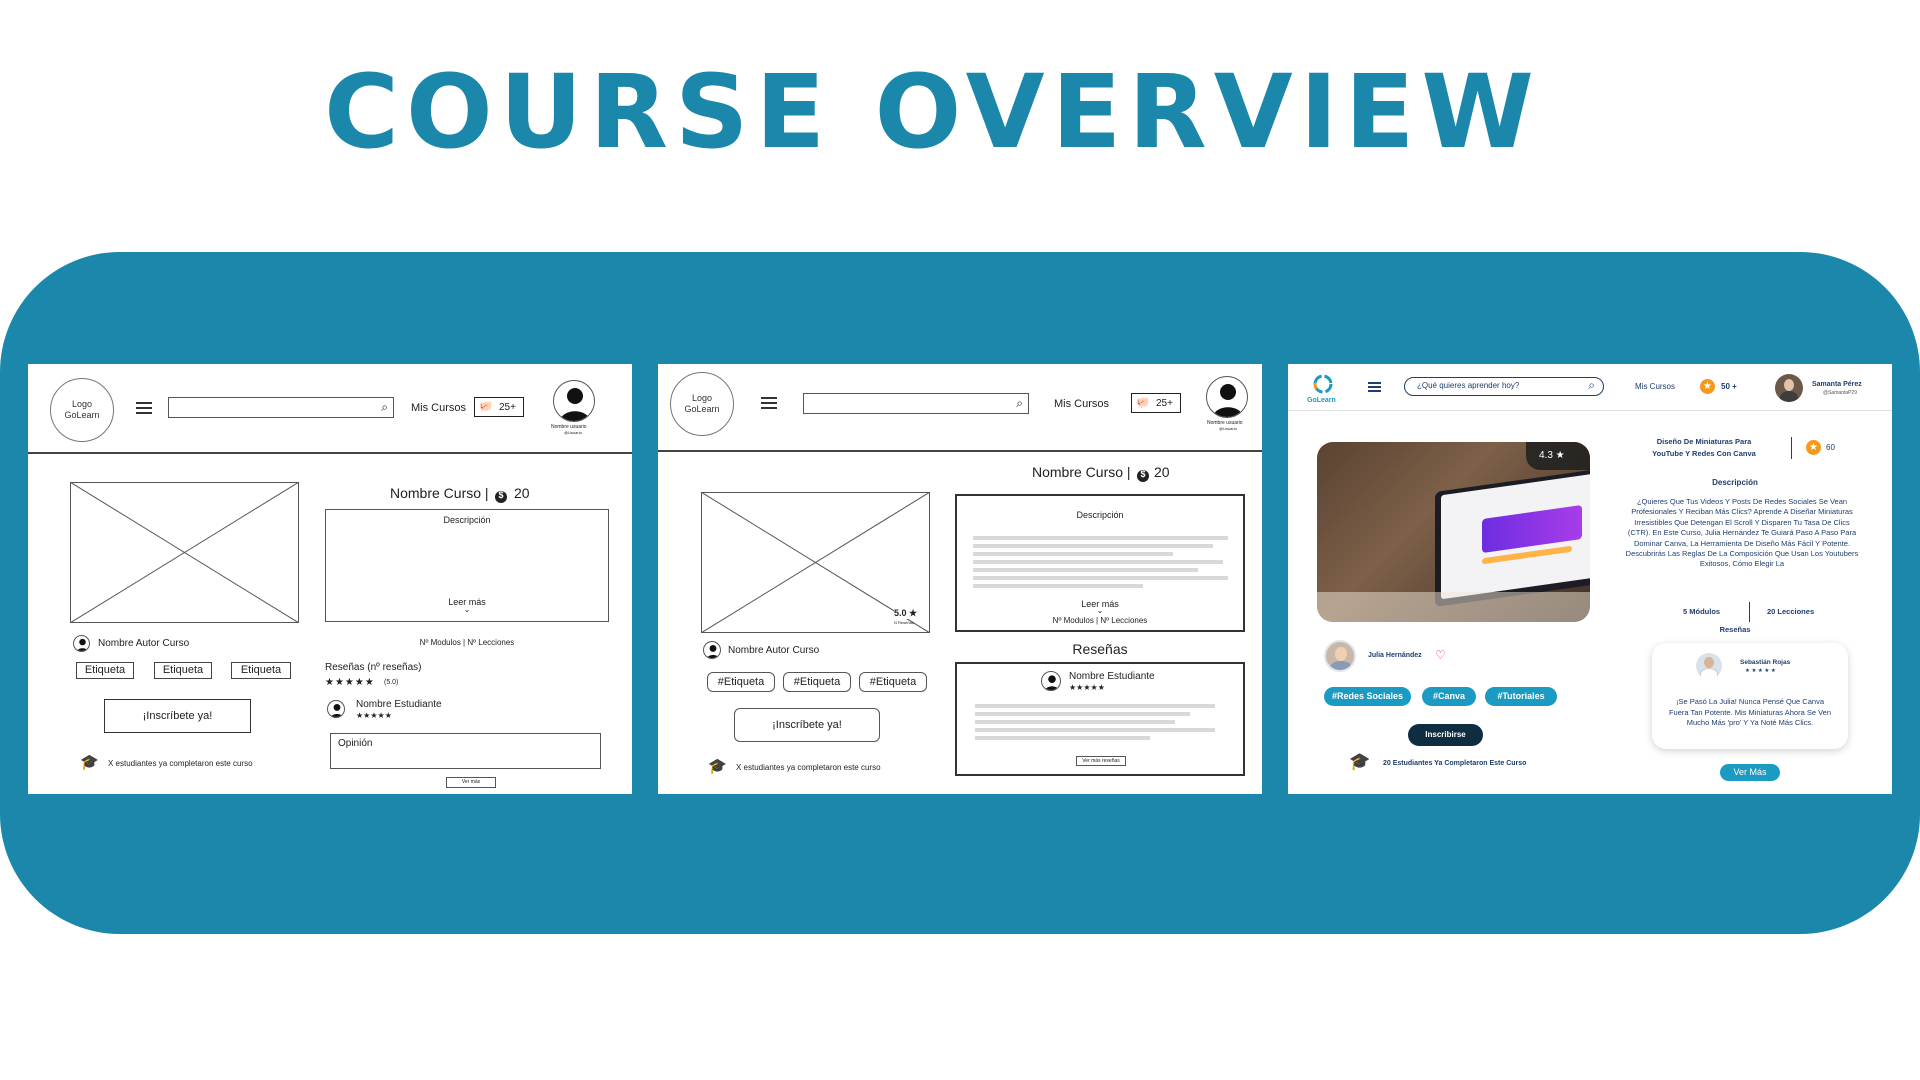 This screenshot has width=1920, height=1080. Describe the element at coordinates (105, 670) in the screenshot. I see `tag-1: Etiqueta` at that location.